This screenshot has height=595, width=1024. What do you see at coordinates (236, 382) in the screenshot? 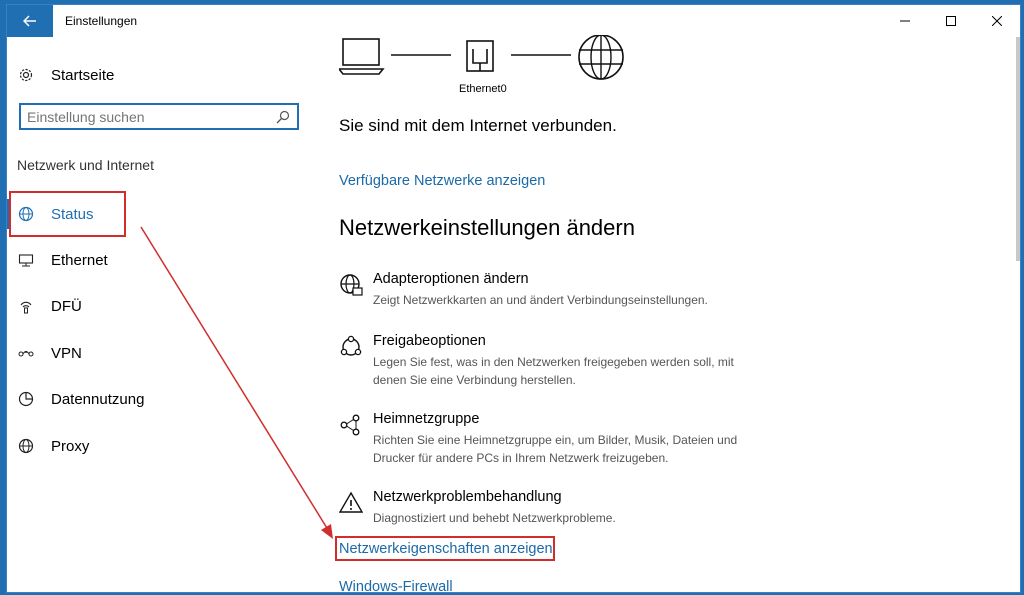
I see `annotation-arrow` at bounding box center [236, 382].